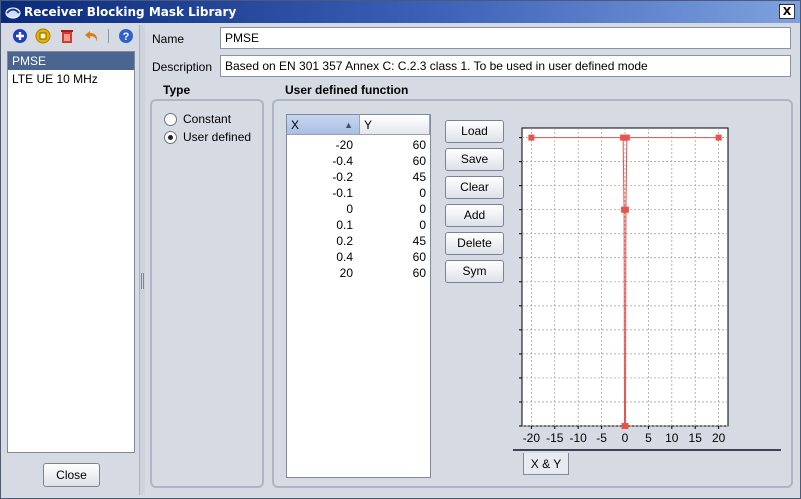  What do you see at coordinates (92, 36) in the screenshot?
I see `undo-icon` at bounding box center [92, 36].